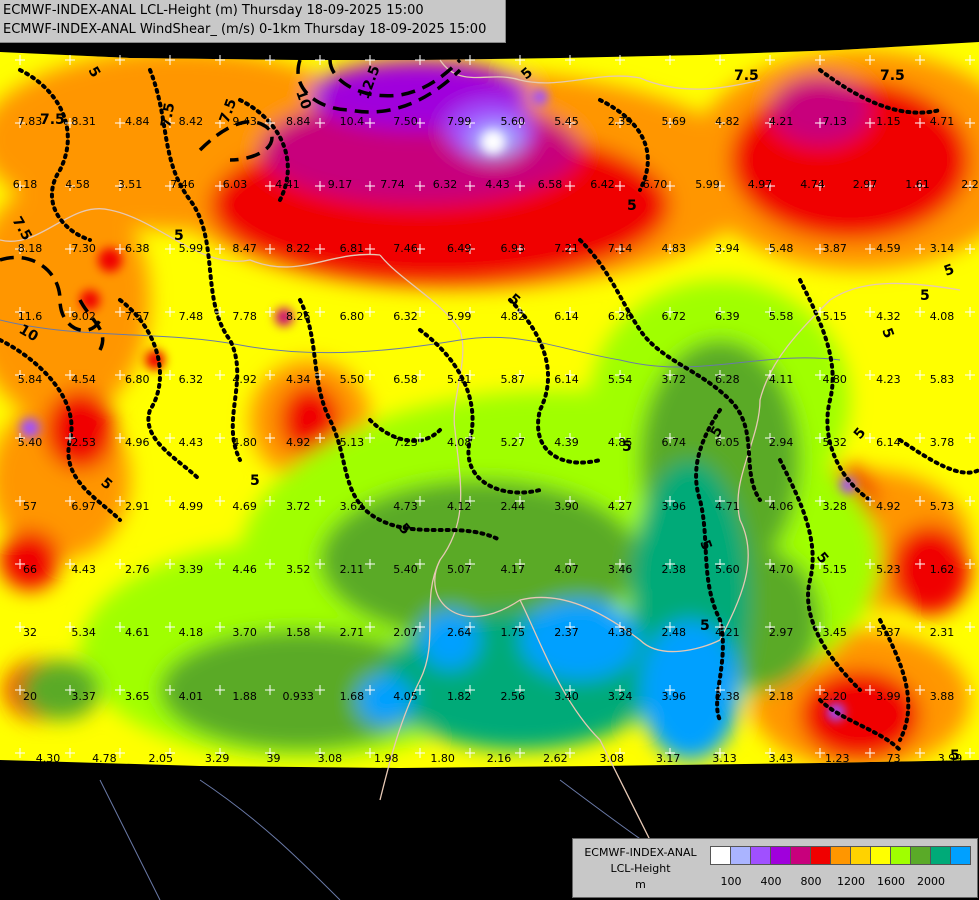 The width and height of the screenshot is (979, 900). Describe the element at coordinates (811, 881) in the screenshot. I see `legend-tick-label: 800` at that location.